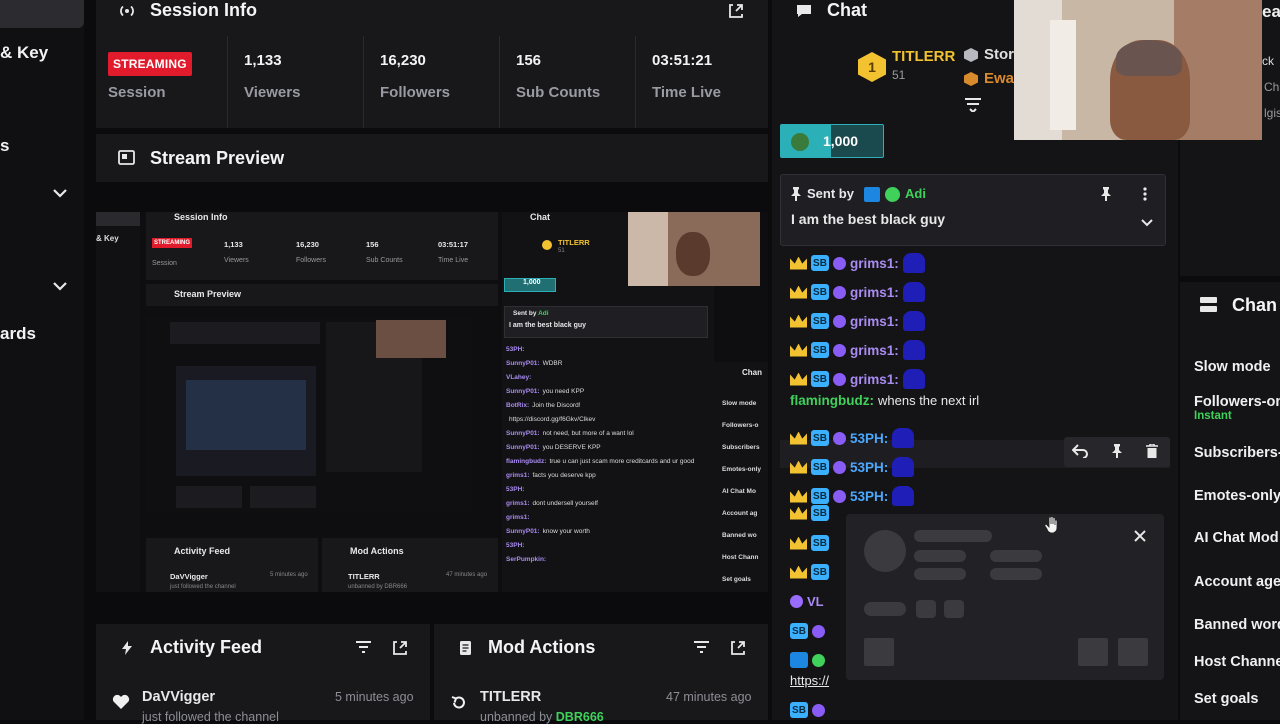 This screenshot has width=1280, height=724. I want to click on setting-host-channel: Host Channe, so click(1237, 662).